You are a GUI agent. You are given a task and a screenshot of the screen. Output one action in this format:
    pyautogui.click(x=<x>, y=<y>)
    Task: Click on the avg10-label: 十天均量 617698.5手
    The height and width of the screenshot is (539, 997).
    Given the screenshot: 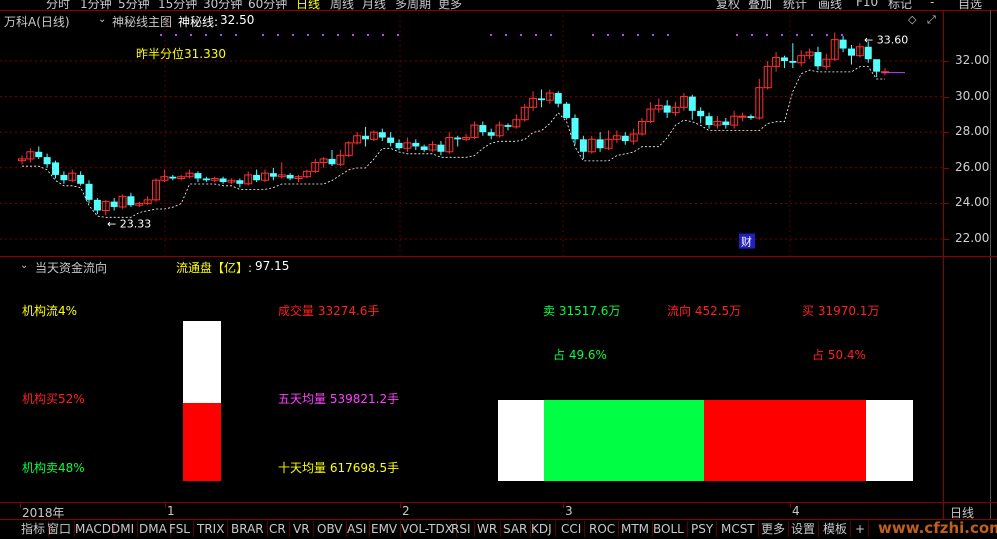 What is the action you would take?
    pyautogui.click(x=339, y=468)
    